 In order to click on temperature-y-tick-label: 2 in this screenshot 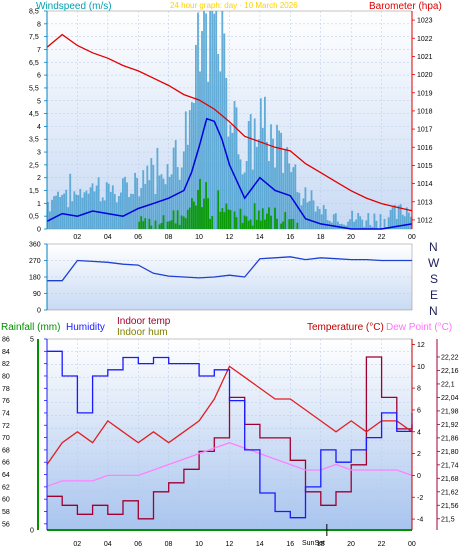, I will do `click(419, 454)`.